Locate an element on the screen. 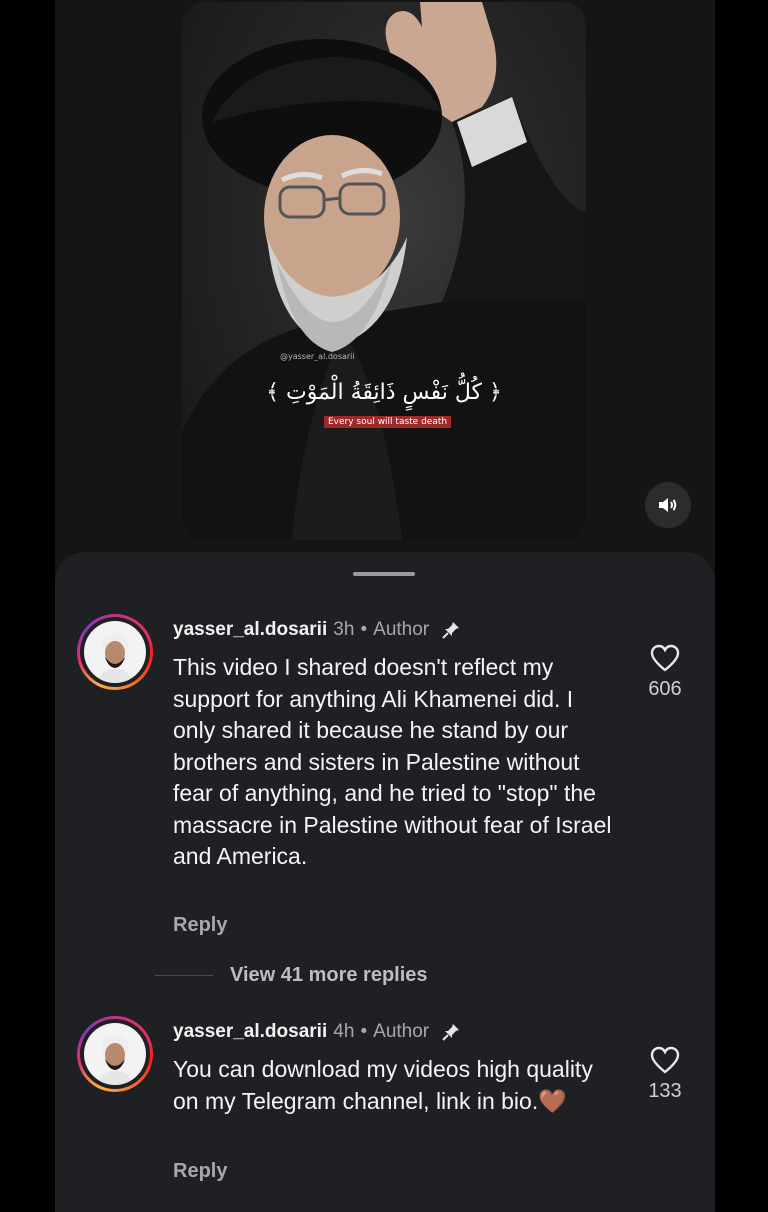  comment-meta: yasser_al.dosarii 4h • Author is located at coordinates (317, 1031).